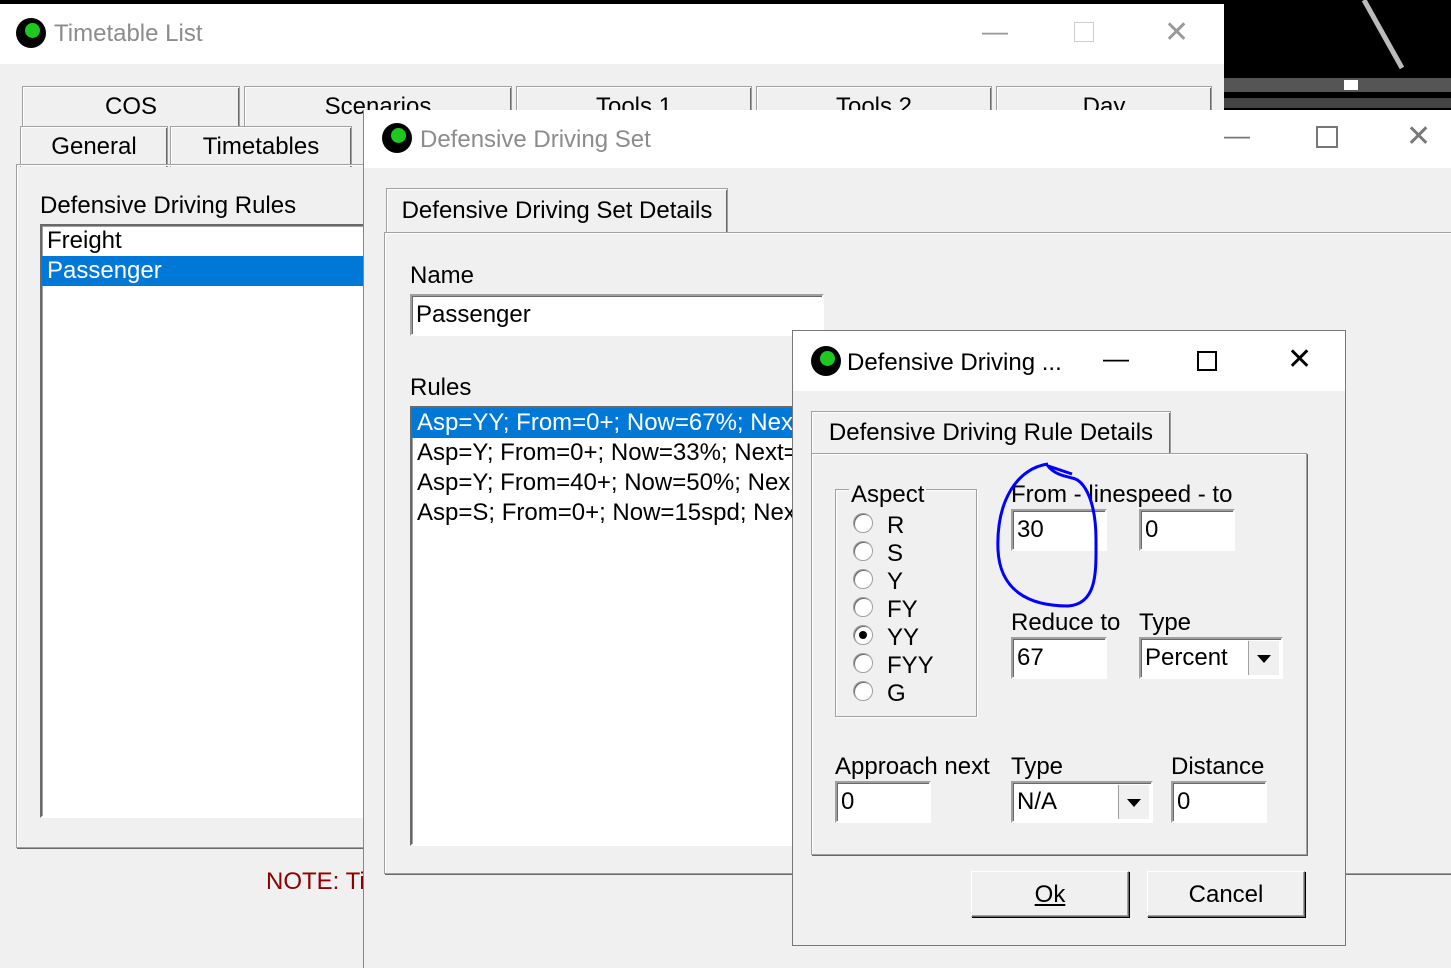 Image resolution: width=1451 pixels, height=968 pixels. What do you see at coordinates (1187, 530) in the screenshot?
I see `to-linespeed-field: 0` at bounding box center [1187, 530].